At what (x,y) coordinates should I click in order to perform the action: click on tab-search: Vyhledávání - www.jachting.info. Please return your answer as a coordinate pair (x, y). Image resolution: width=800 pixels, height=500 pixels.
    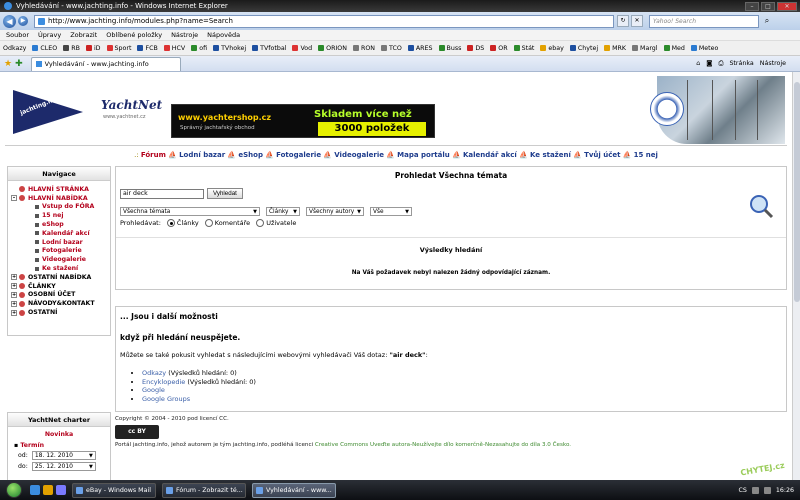
    Looking at the image, I should click on (105, 63).